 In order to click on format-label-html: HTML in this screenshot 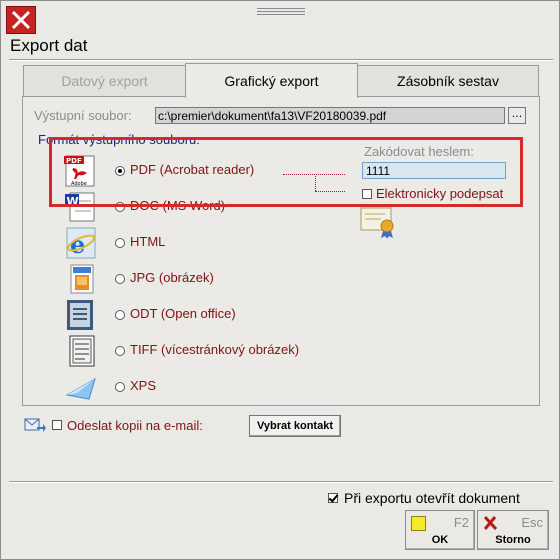, I will do `click(148, 241)`.